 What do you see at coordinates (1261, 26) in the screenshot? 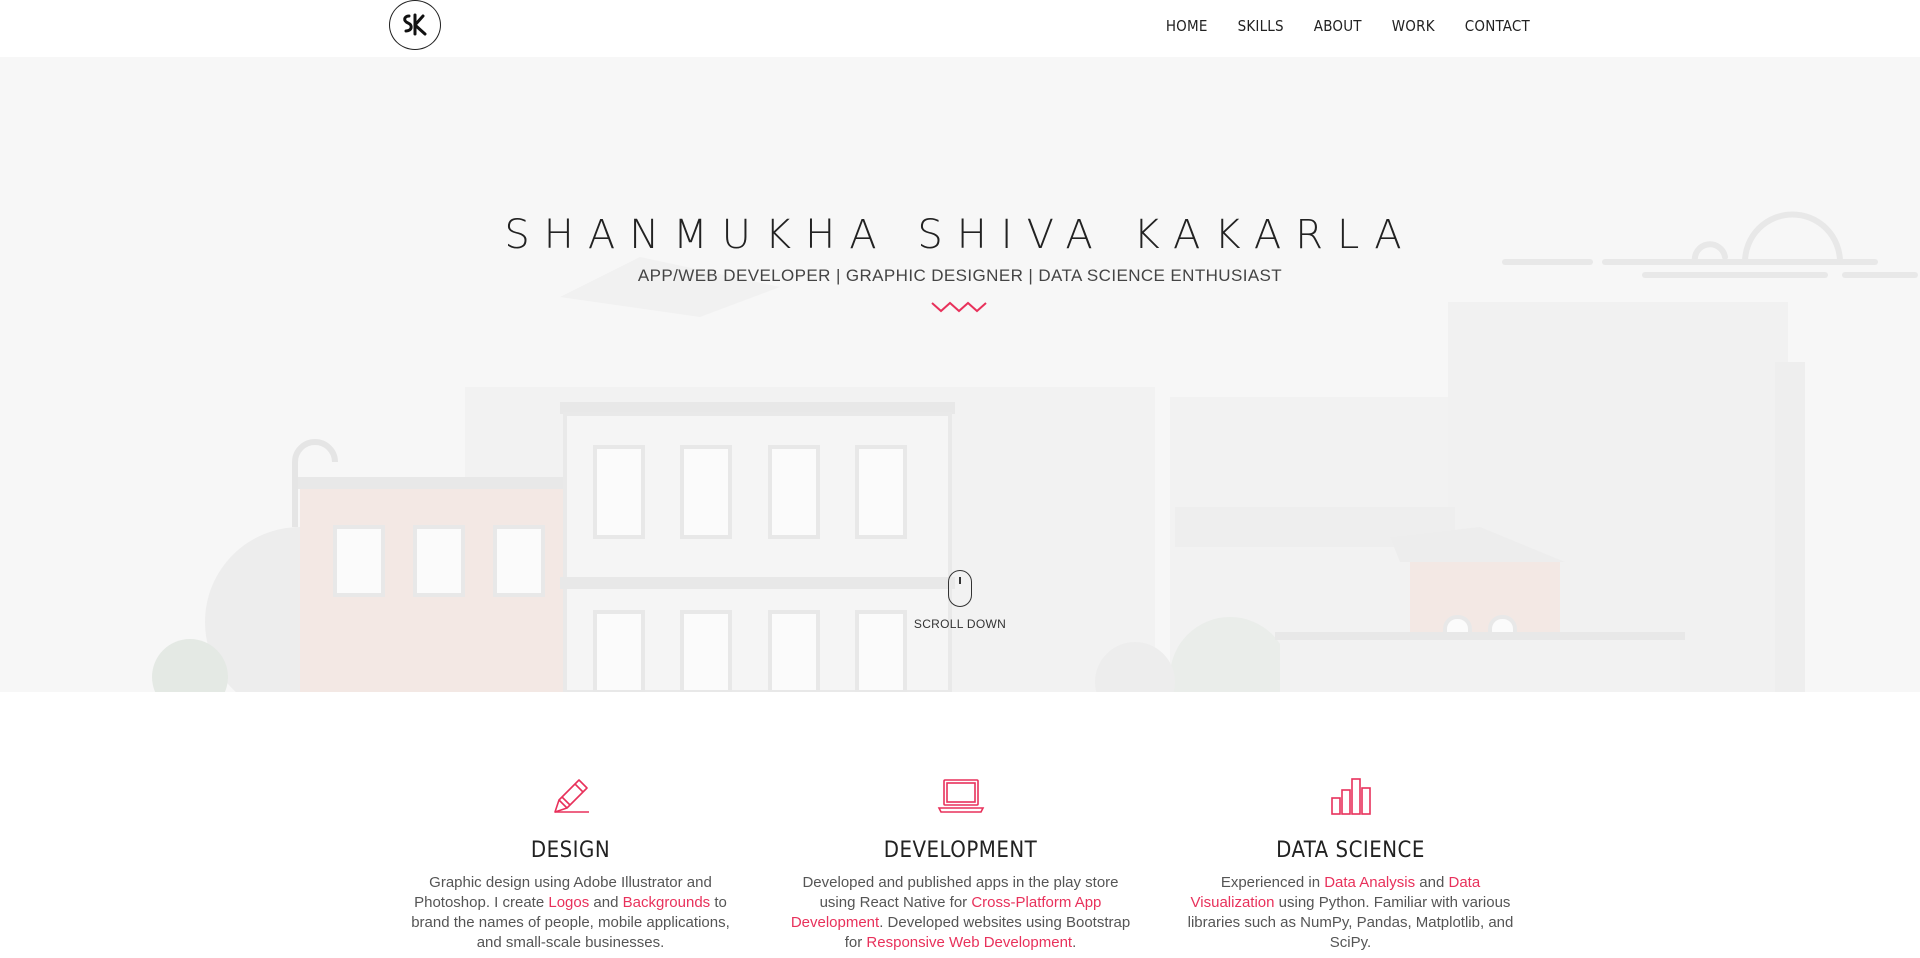
I see `nav-skills: SKILLS` at bounding box center [1261, 26].